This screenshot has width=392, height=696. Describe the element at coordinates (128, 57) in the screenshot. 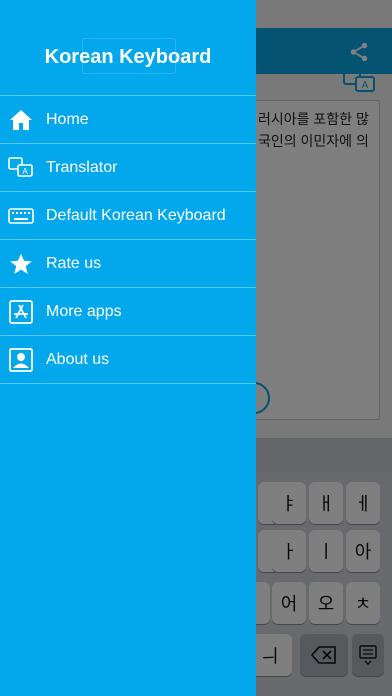

I see `app-title: Korean Keyboard` at that location.